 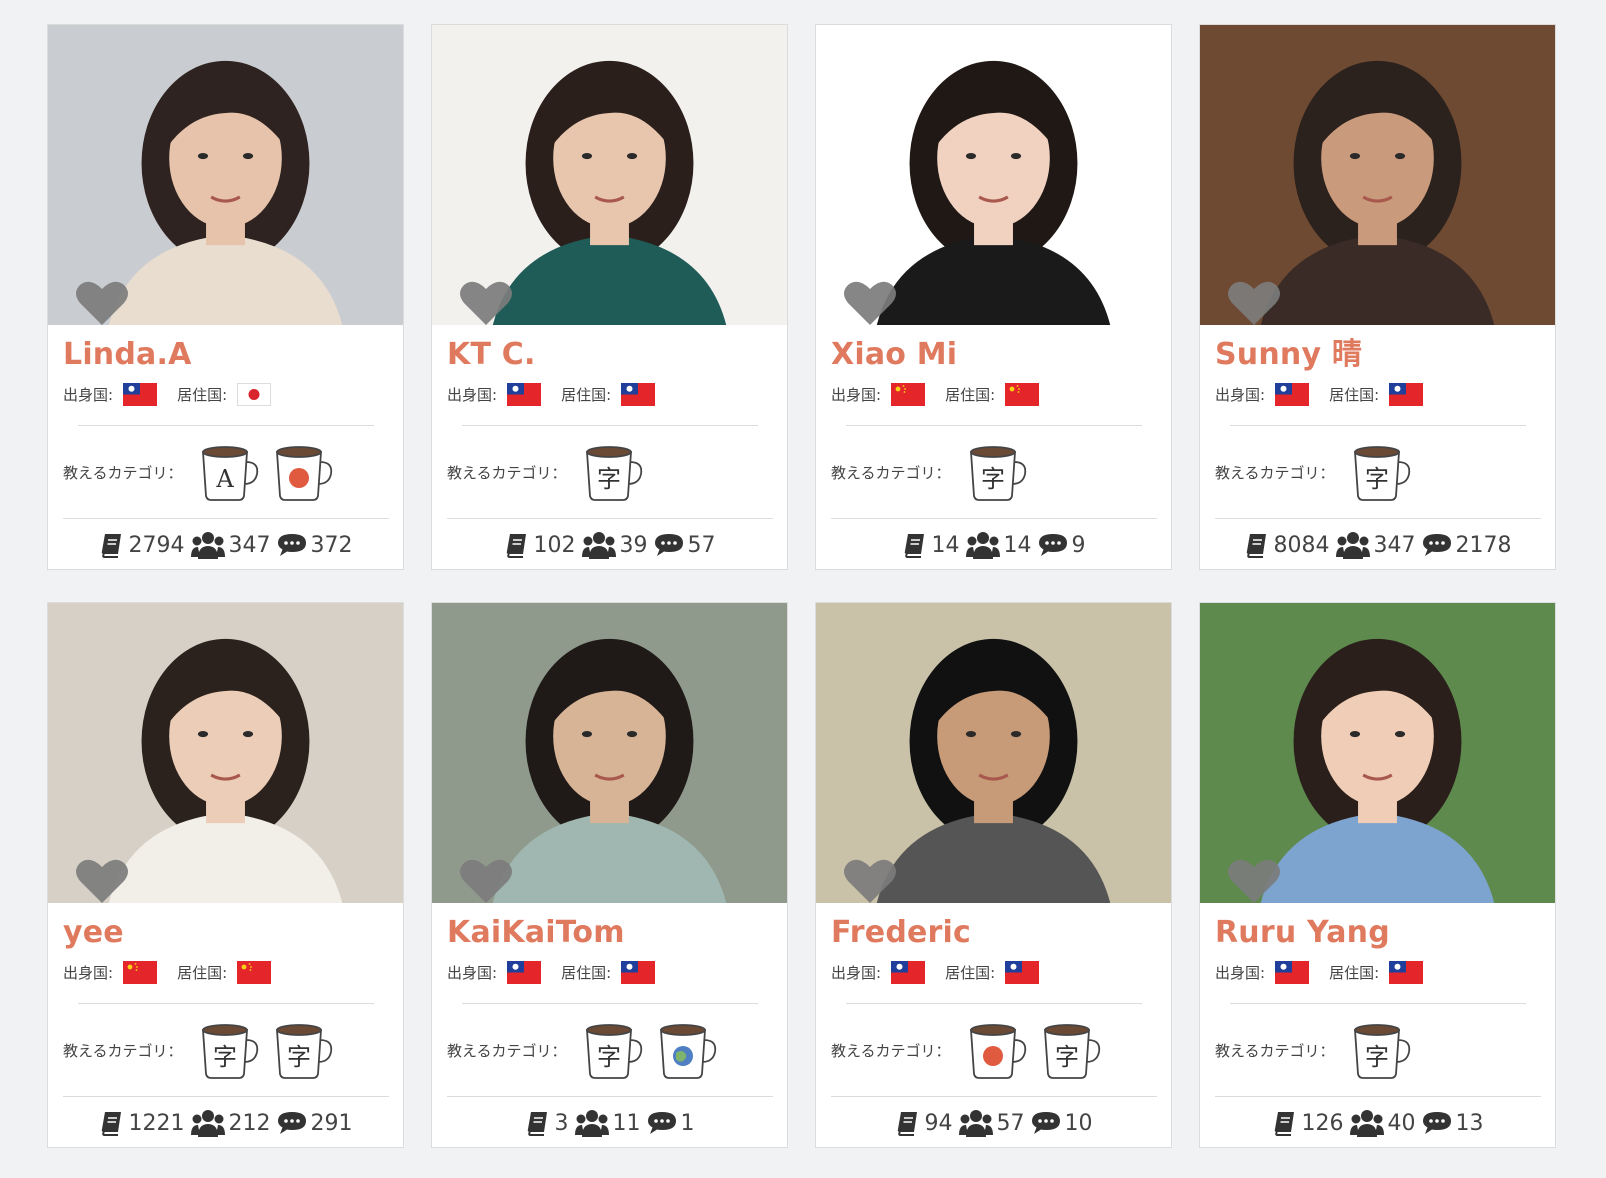 I want to click on category-row: 教えるカテゴリ： 字 字, so click(x=233, y=1050).